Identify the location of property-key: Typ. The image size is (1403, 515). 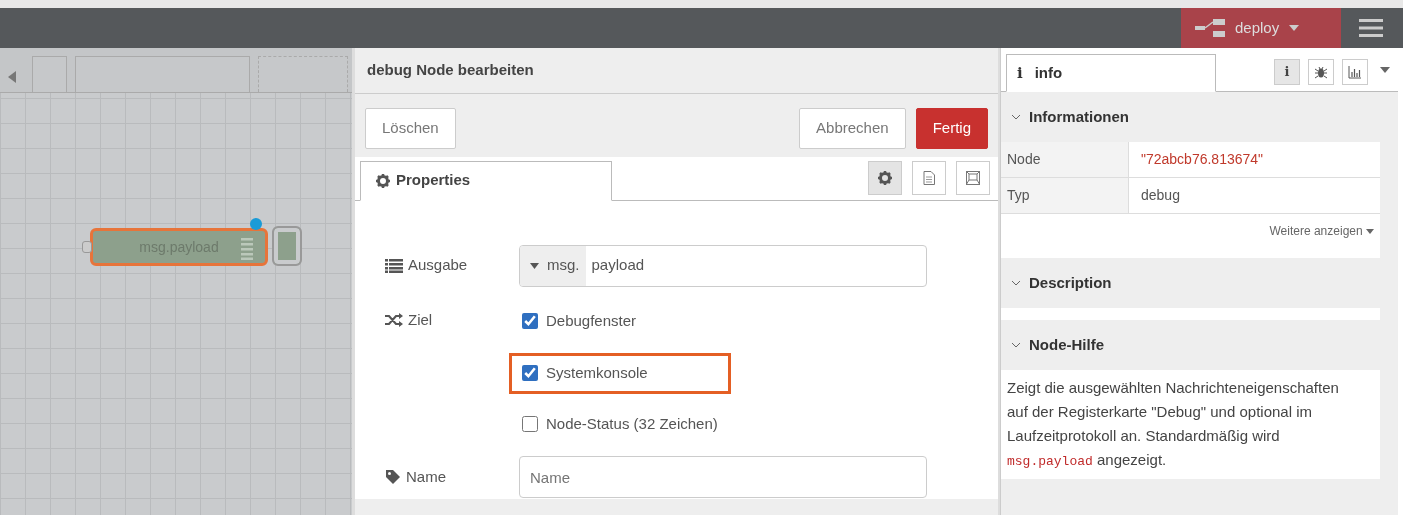
(1065, 195).